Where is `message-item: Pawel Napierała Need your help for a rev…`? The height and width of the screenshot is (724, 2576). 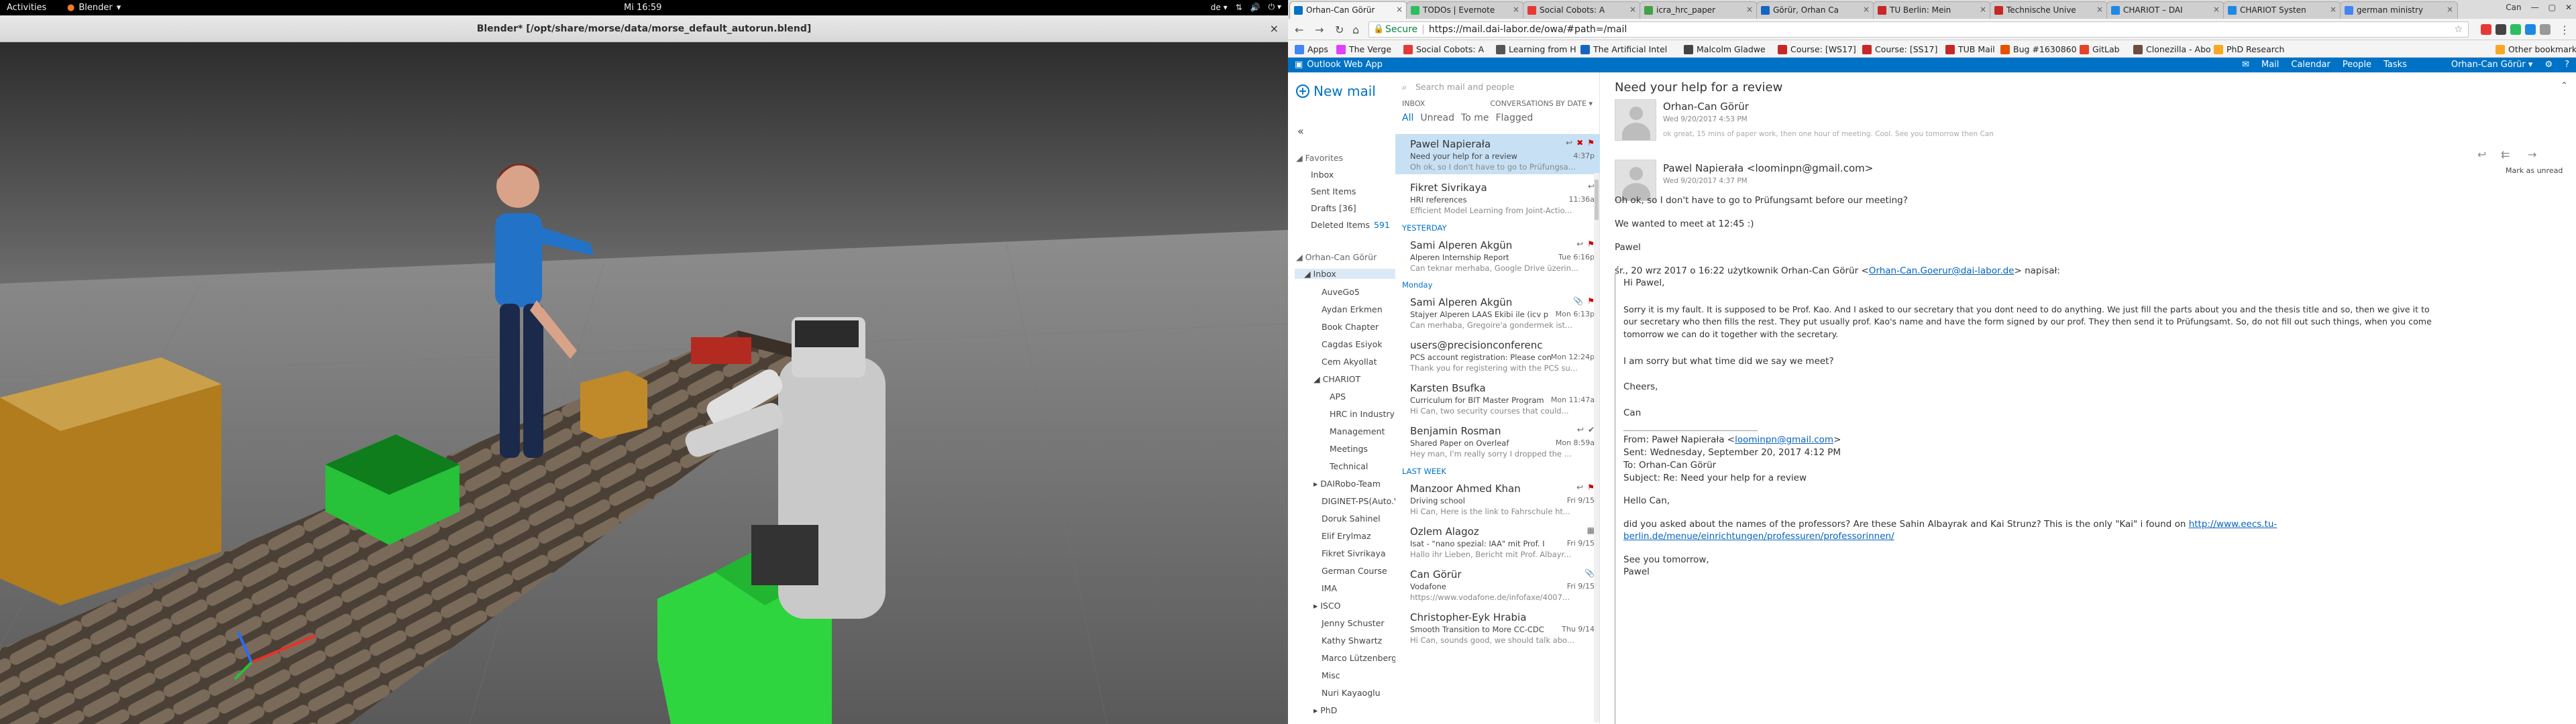
message-item: Pawel Napierała Need your help for a rev… is located at coordinates (1497, 154).